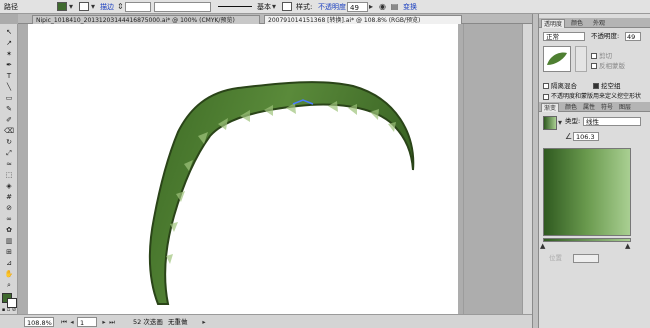  I want to click on isolate-blending-checkbox, so click(546, 86).